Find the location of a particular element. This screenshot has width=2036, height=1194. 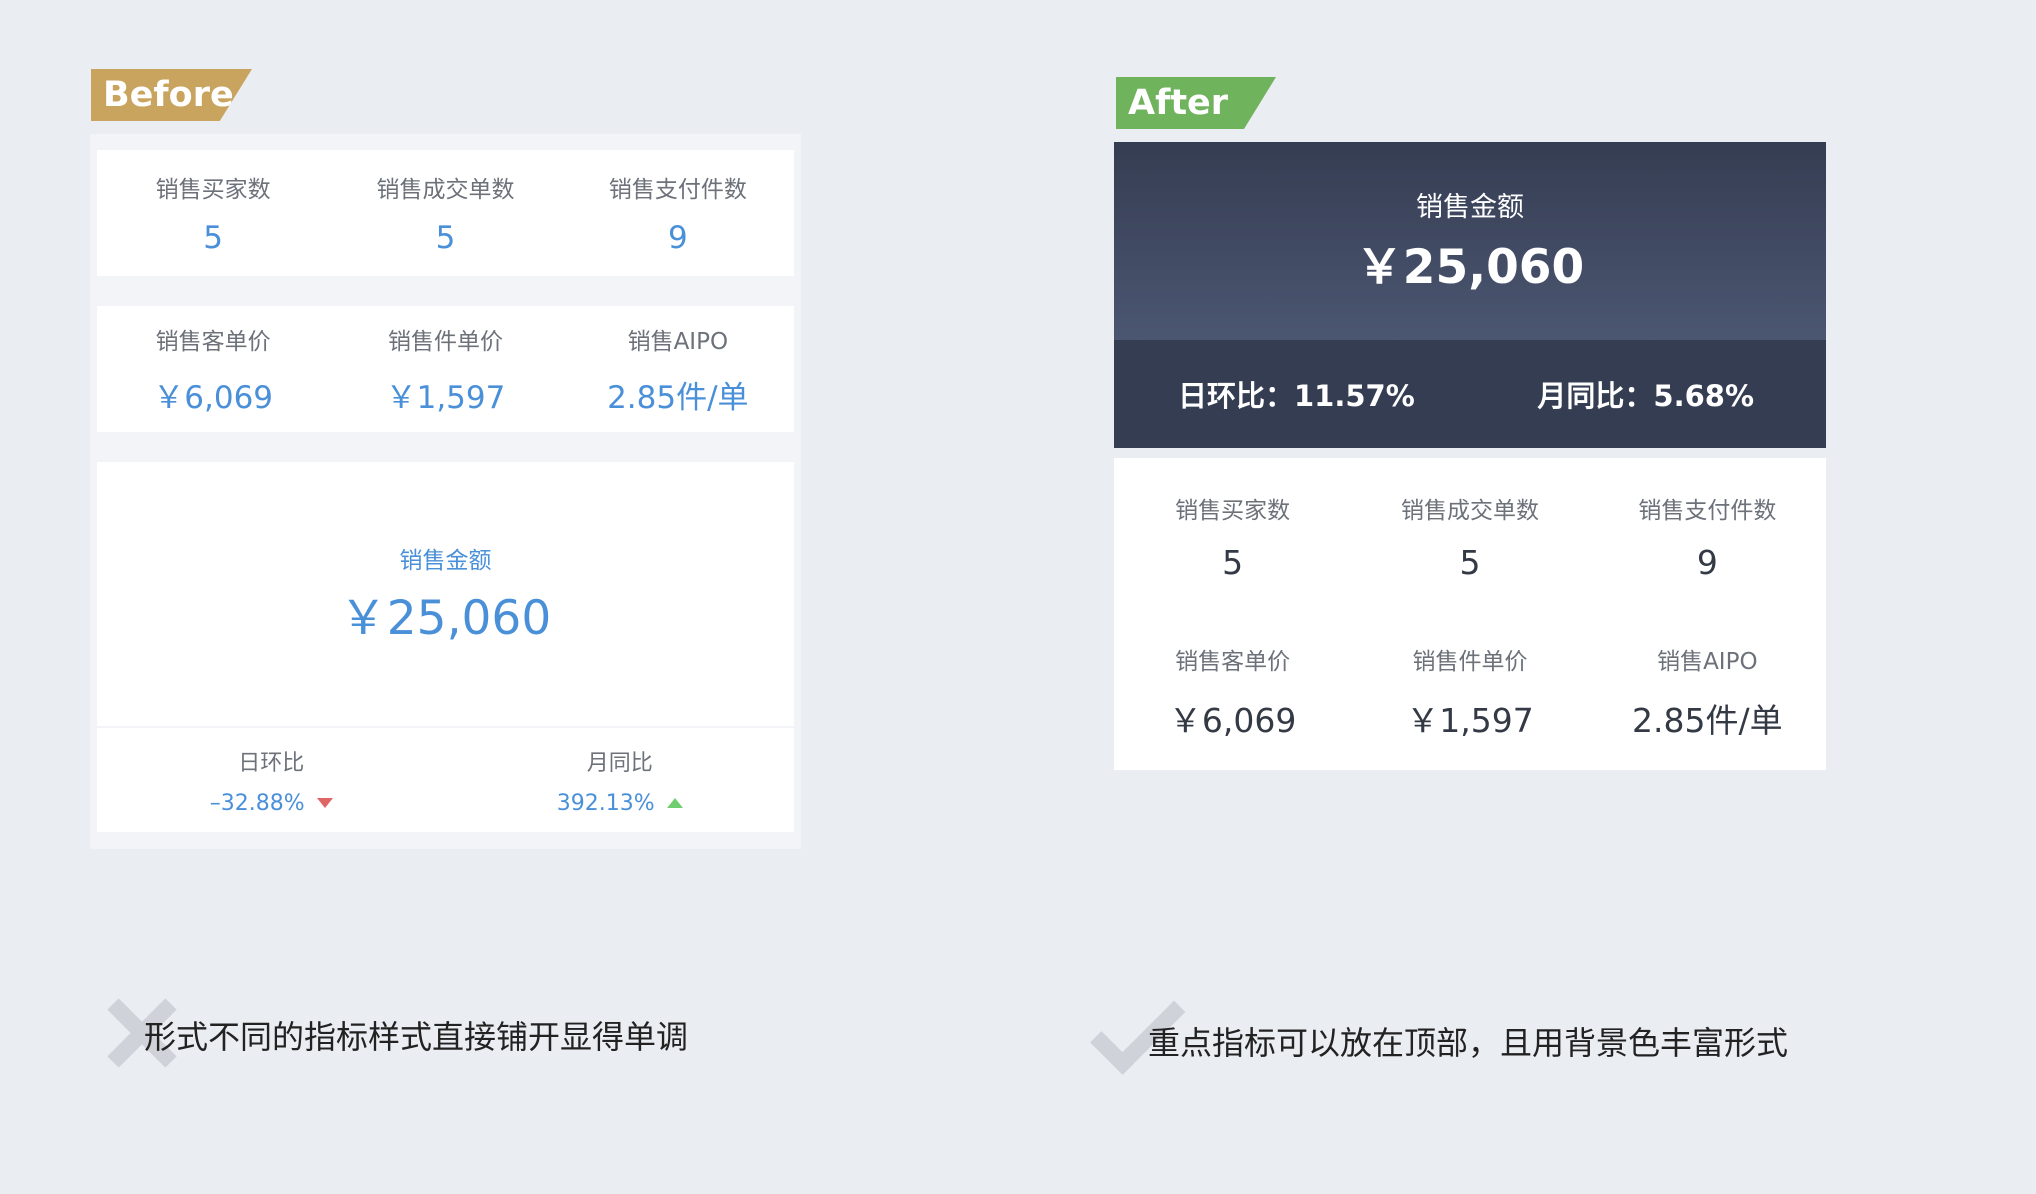

day-over-day: 日环比：11.57% is located at coordinates (1296, 396).